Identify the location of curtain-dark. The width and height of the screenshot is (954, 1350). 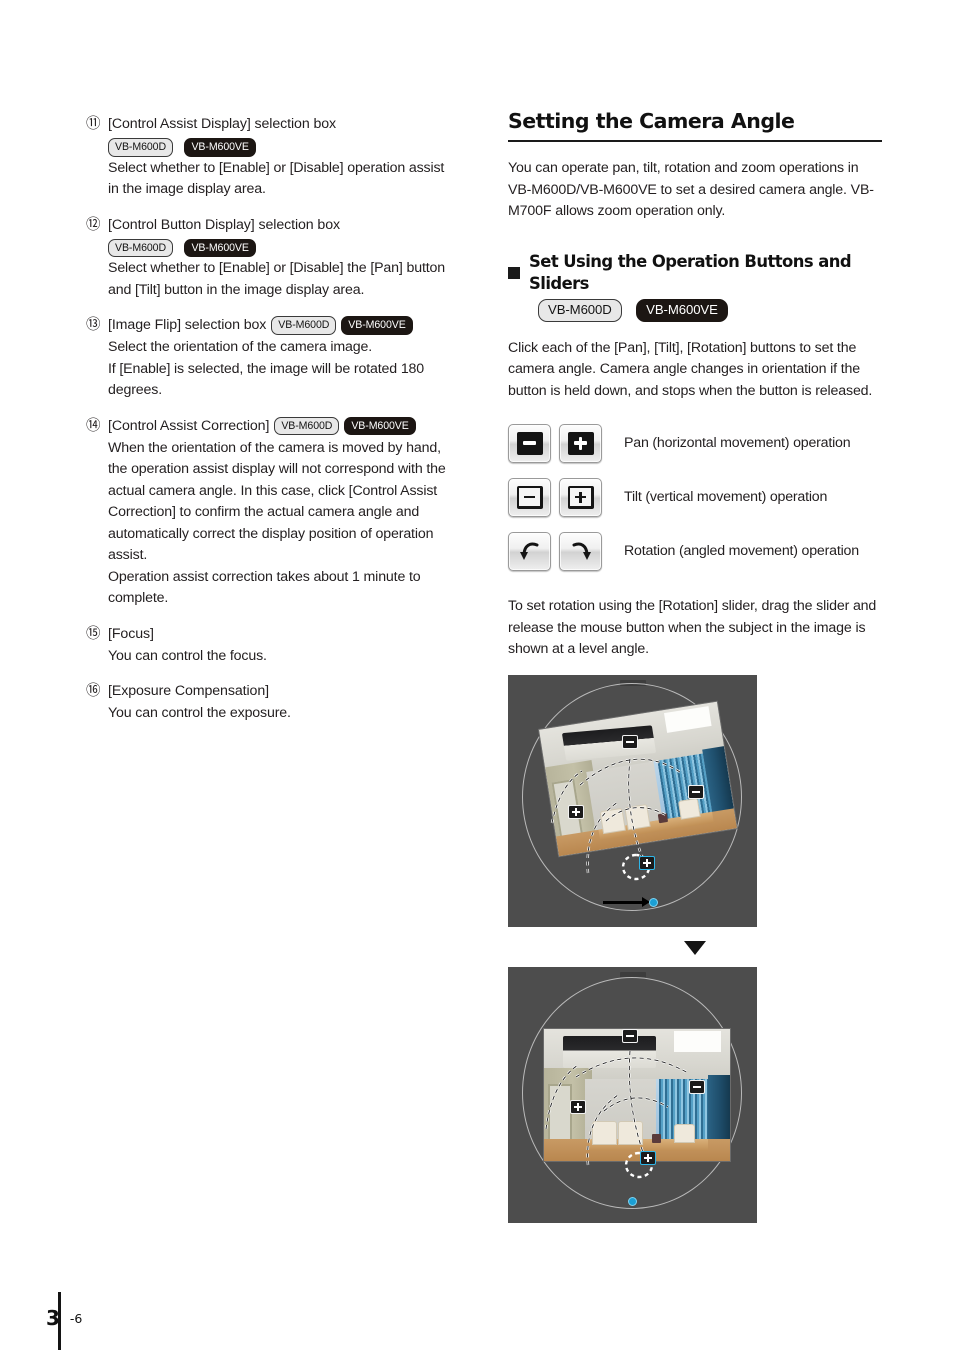
(718, 1109).